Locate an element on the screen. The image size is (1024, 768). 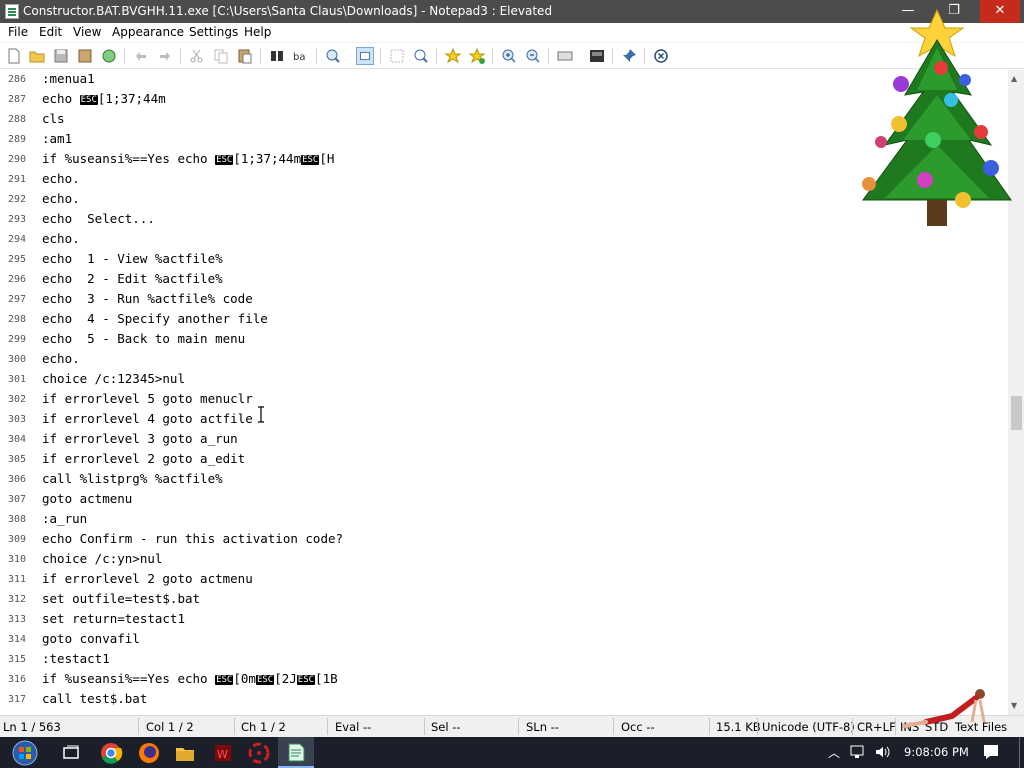
code-line: echo Confirm - run this activation code? is located at coordinates (192, 538).